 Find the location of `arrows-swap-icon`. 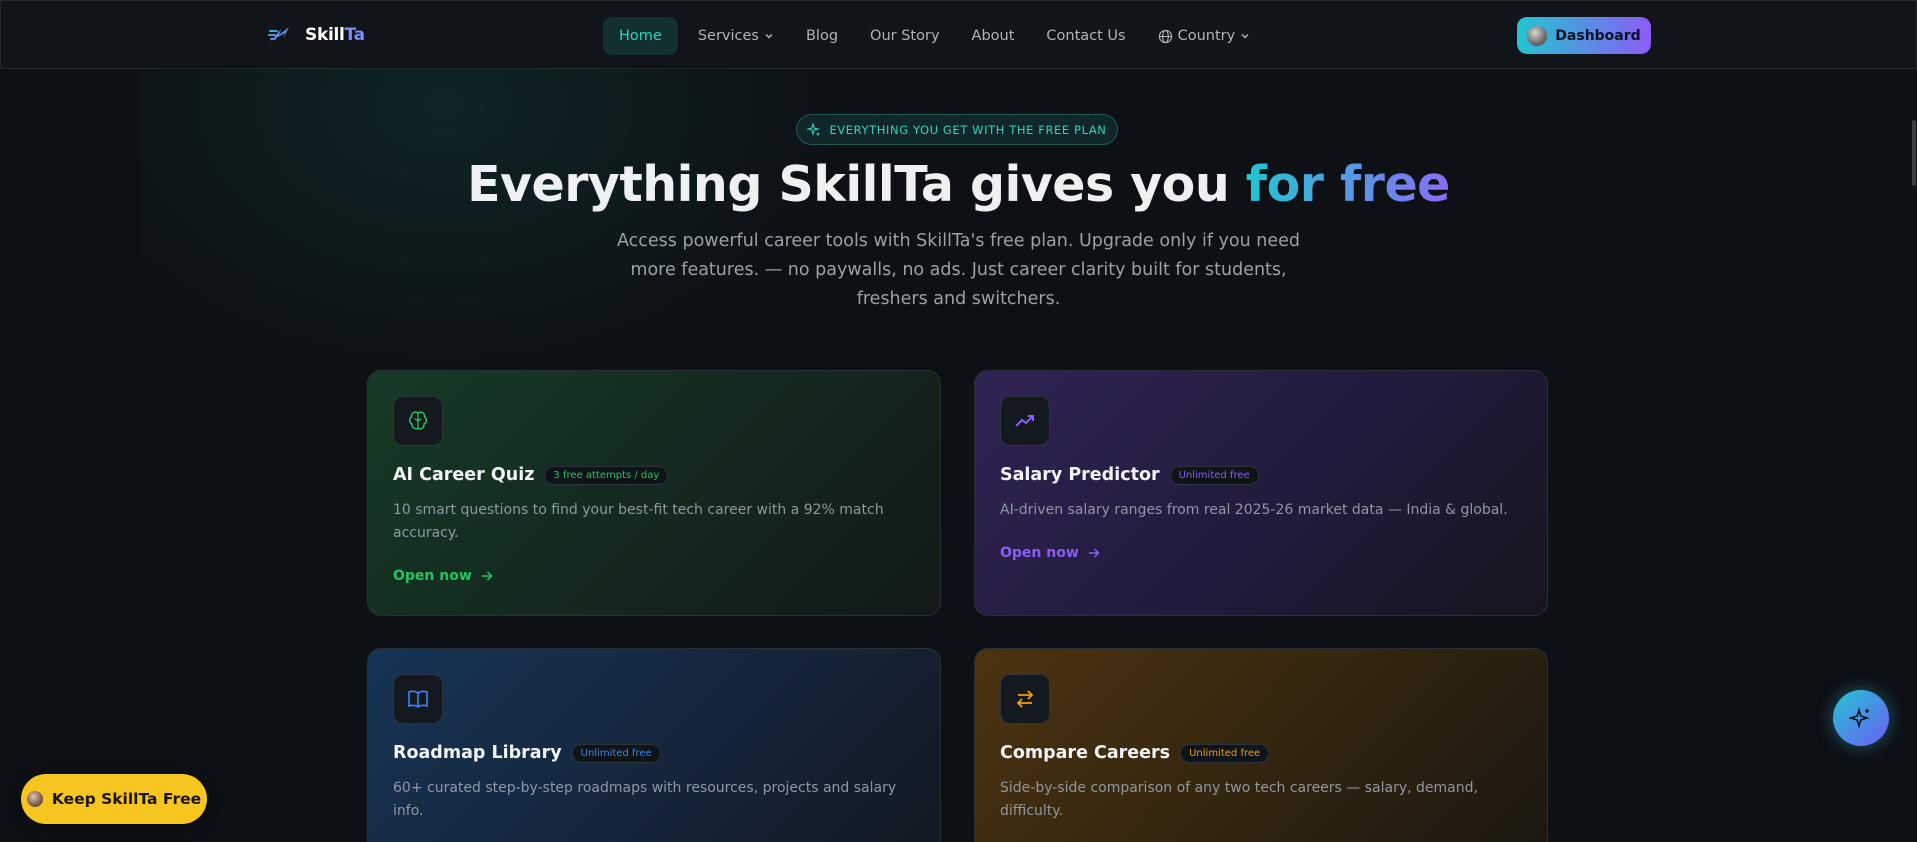

arrows-swap-icon is located at coordinates (1025, 699).